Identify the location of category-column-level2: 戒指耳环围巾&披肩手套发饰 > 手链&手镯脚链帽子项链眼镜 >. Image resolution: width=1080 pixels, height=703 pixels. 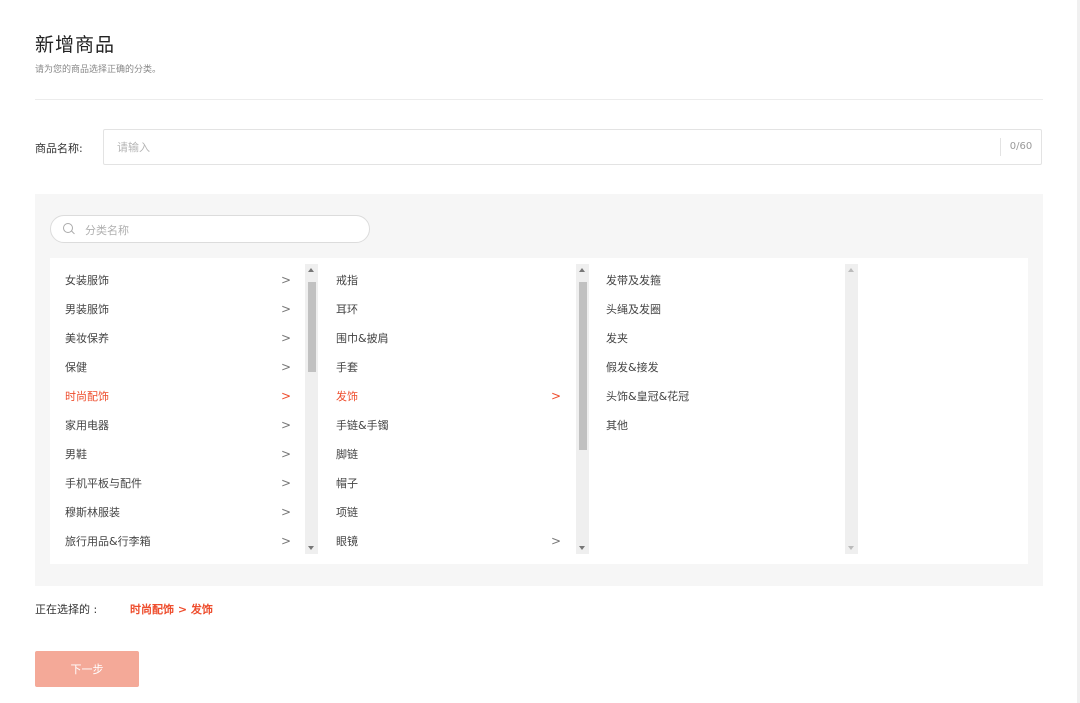
(455, 411).